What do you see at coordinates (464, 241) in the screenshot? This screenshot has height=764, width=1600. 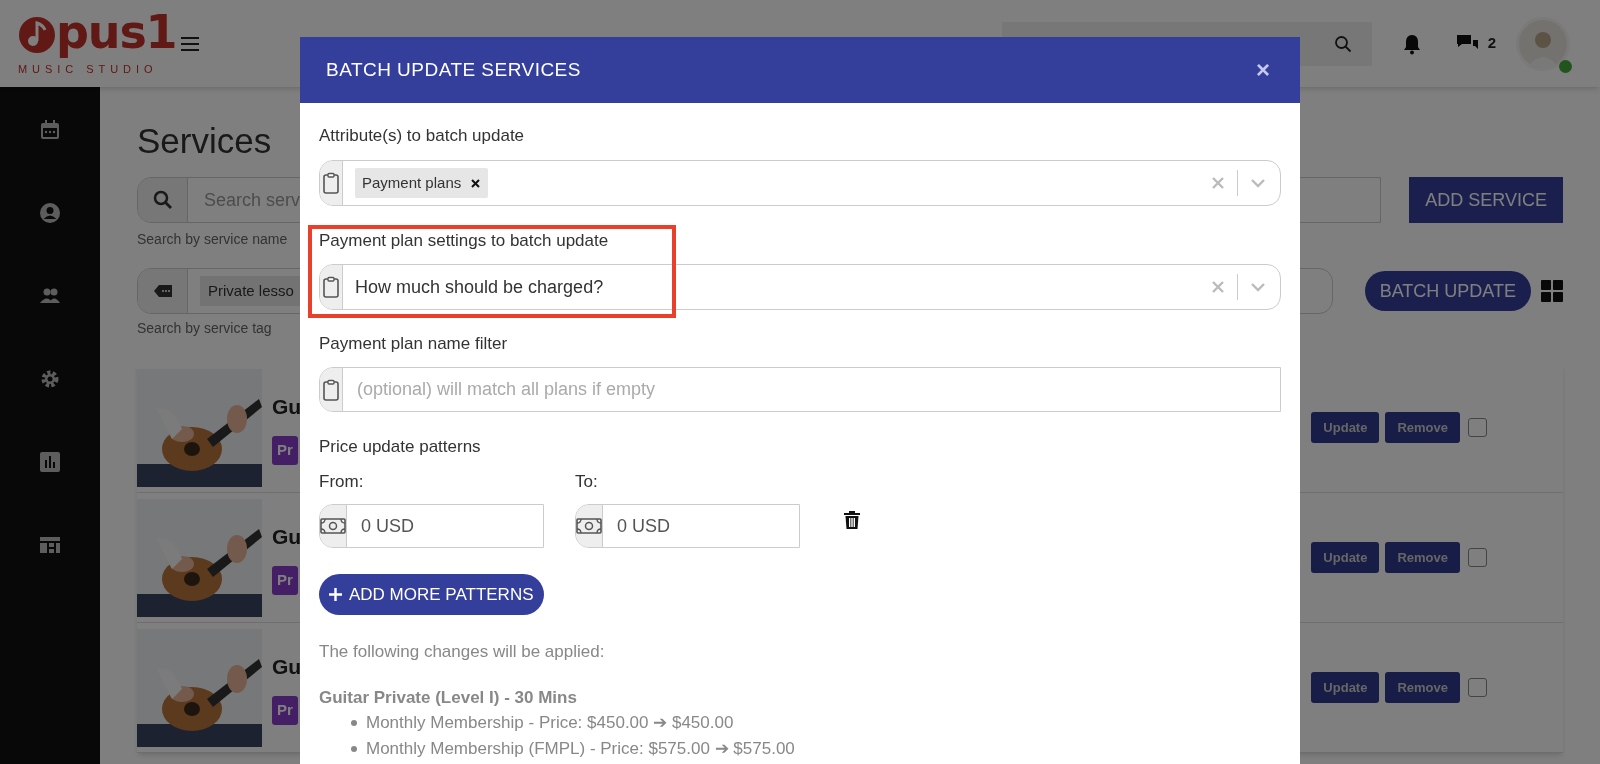 I see `field-label: Payment plan settings to batch update` at bounding box center [464, 241].